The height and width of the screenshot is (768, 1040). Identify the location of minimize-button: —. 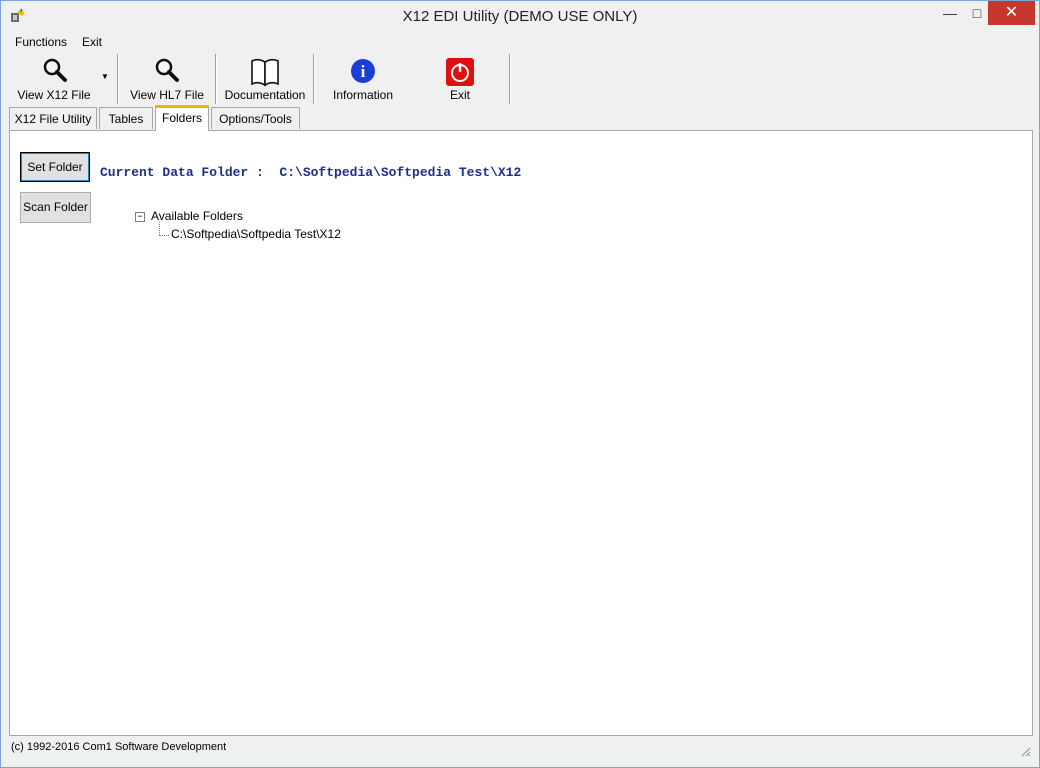
(950, 13).